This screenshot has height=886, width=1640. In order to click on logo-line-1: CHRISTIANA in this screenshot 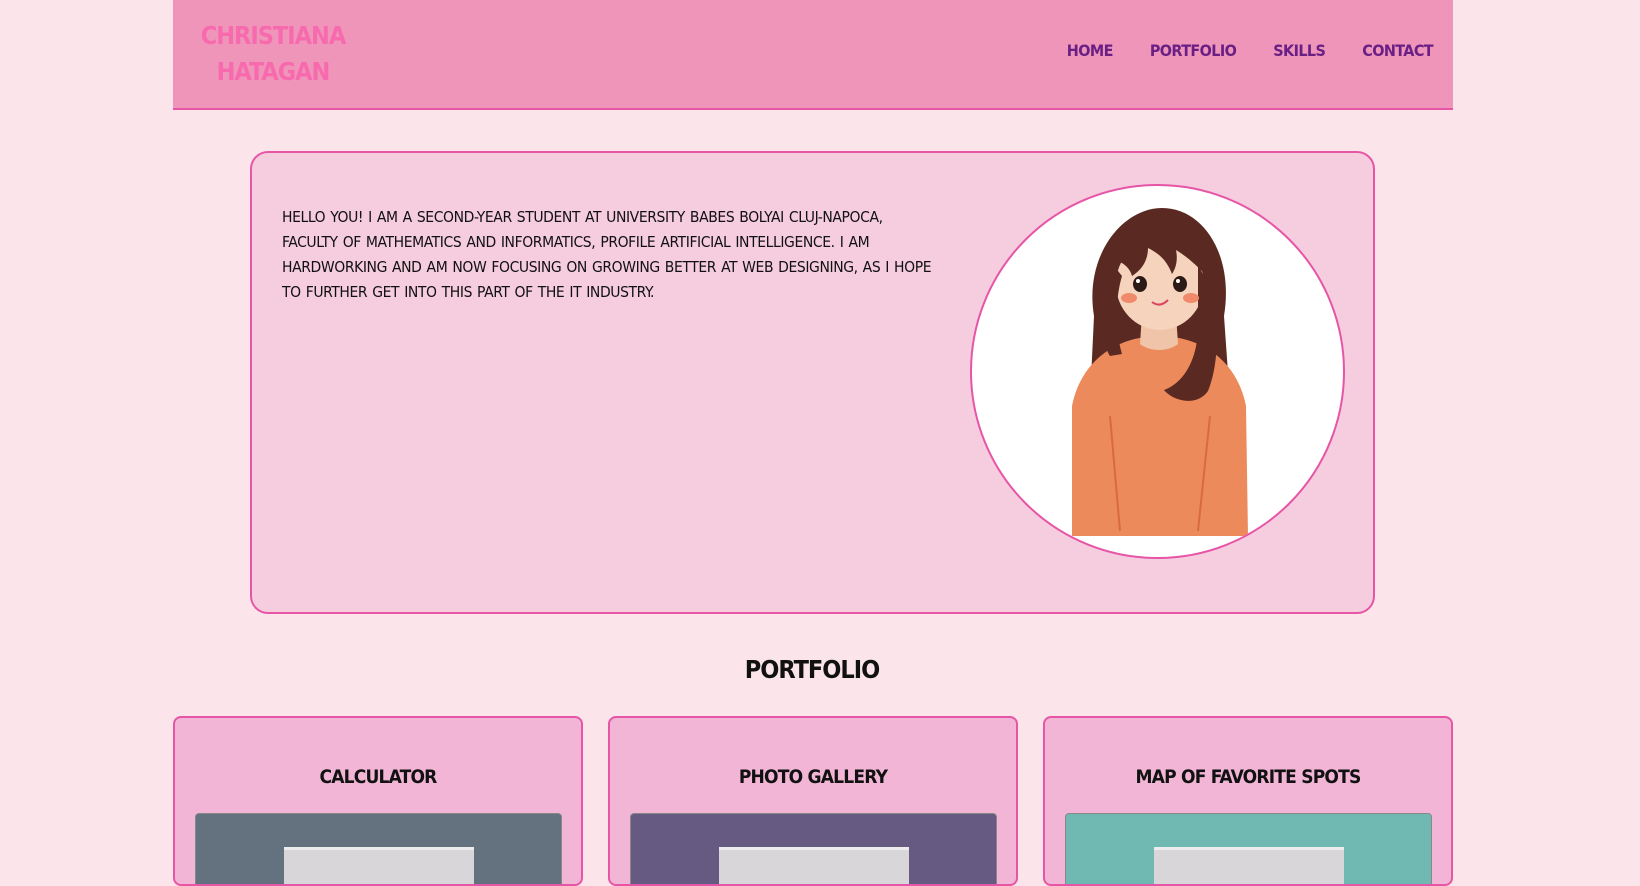, I will do `click(273, 35)`.